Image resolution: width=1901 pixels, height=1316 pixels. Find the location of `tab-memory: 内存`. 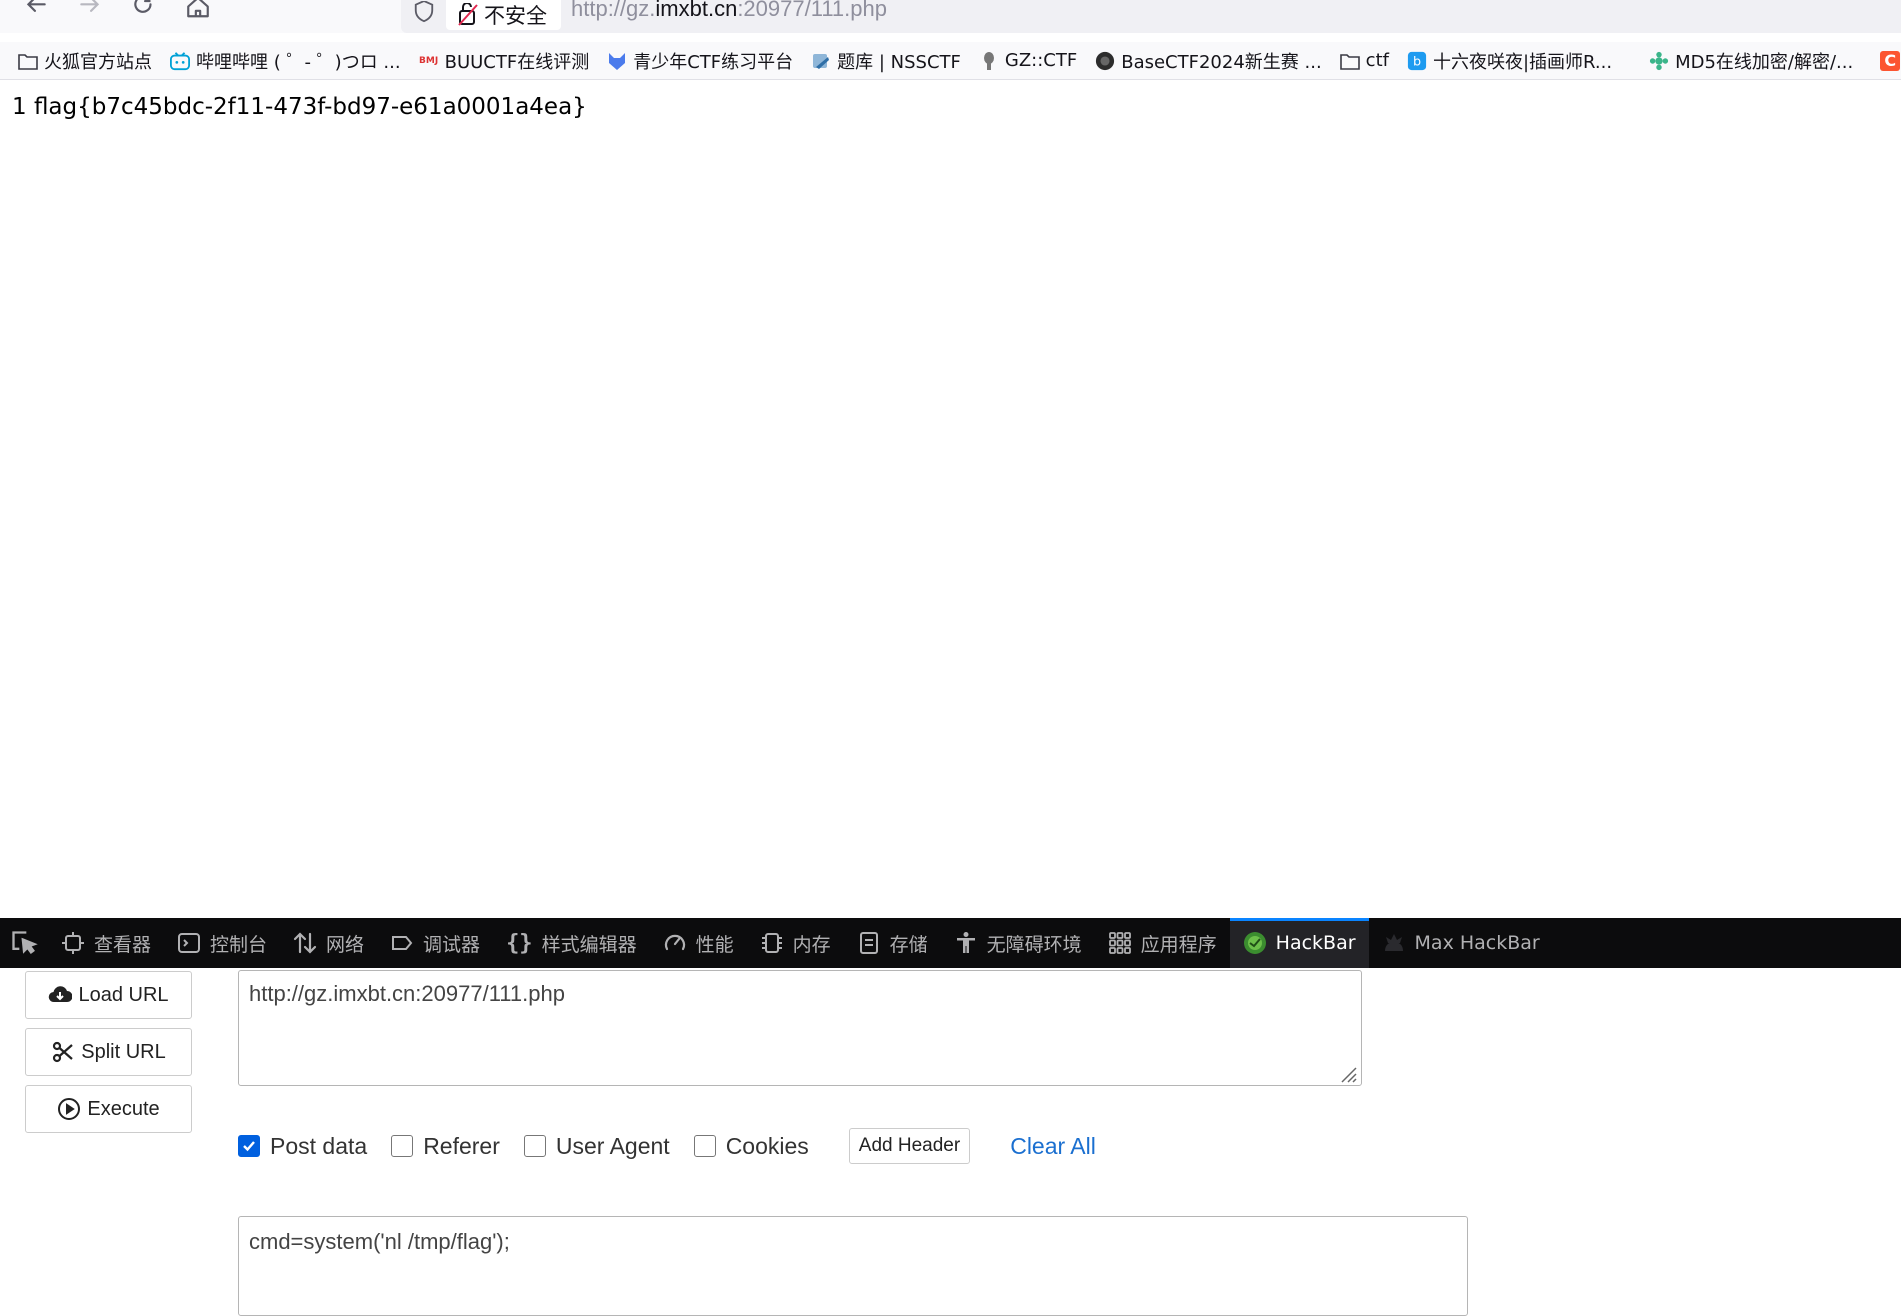

tab-memory: 内存 is located at coordinates (795, 943).